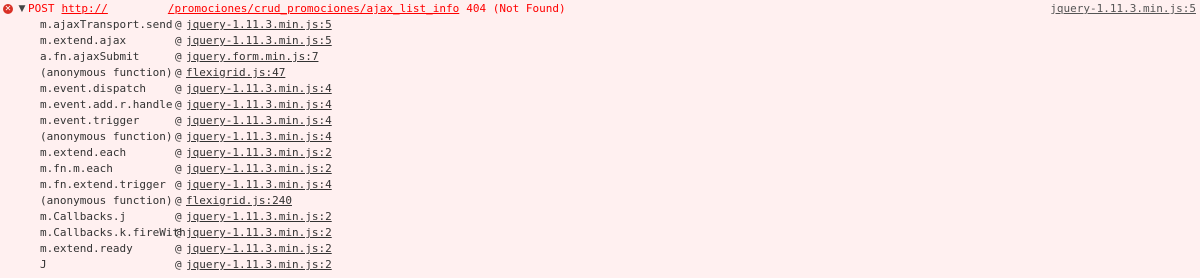  Describe the element at coordinates (43, 264) in the screenshot. I see `function-name: J` at that location.